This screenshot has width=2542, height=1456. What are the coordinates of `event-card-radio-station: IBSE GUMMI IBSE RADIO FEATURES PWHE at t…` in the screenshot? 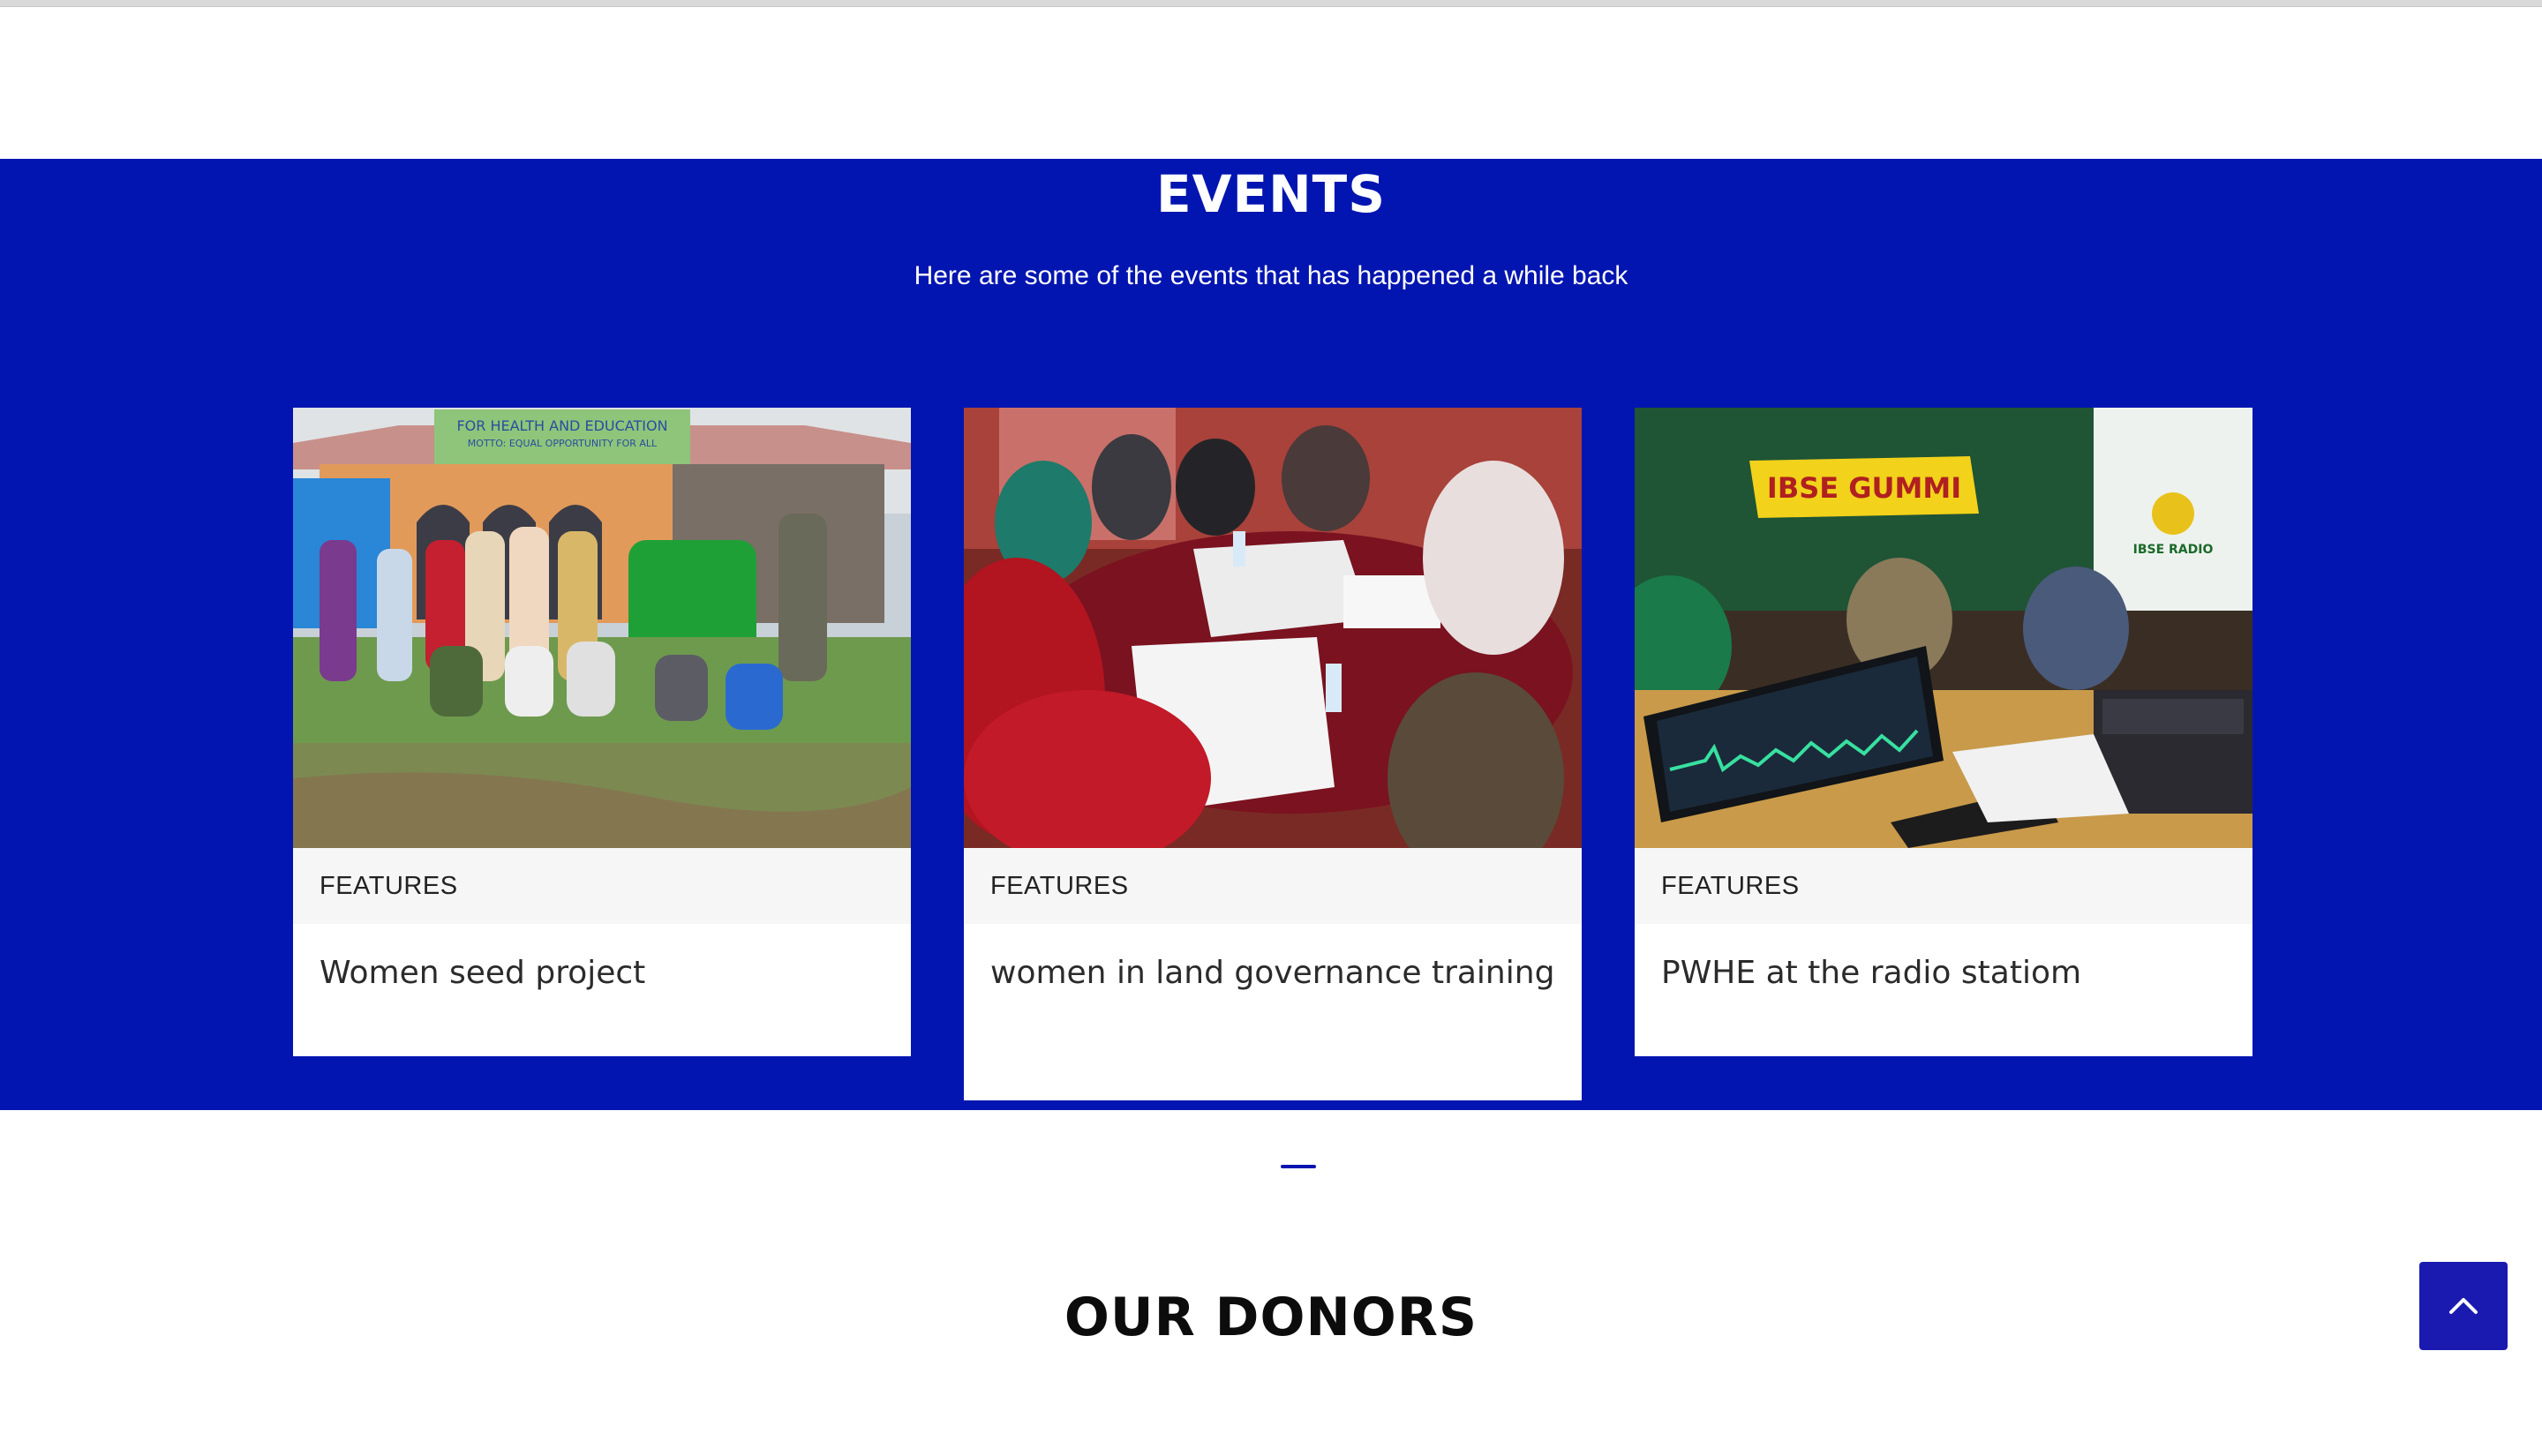 It's located at (1943, 732).